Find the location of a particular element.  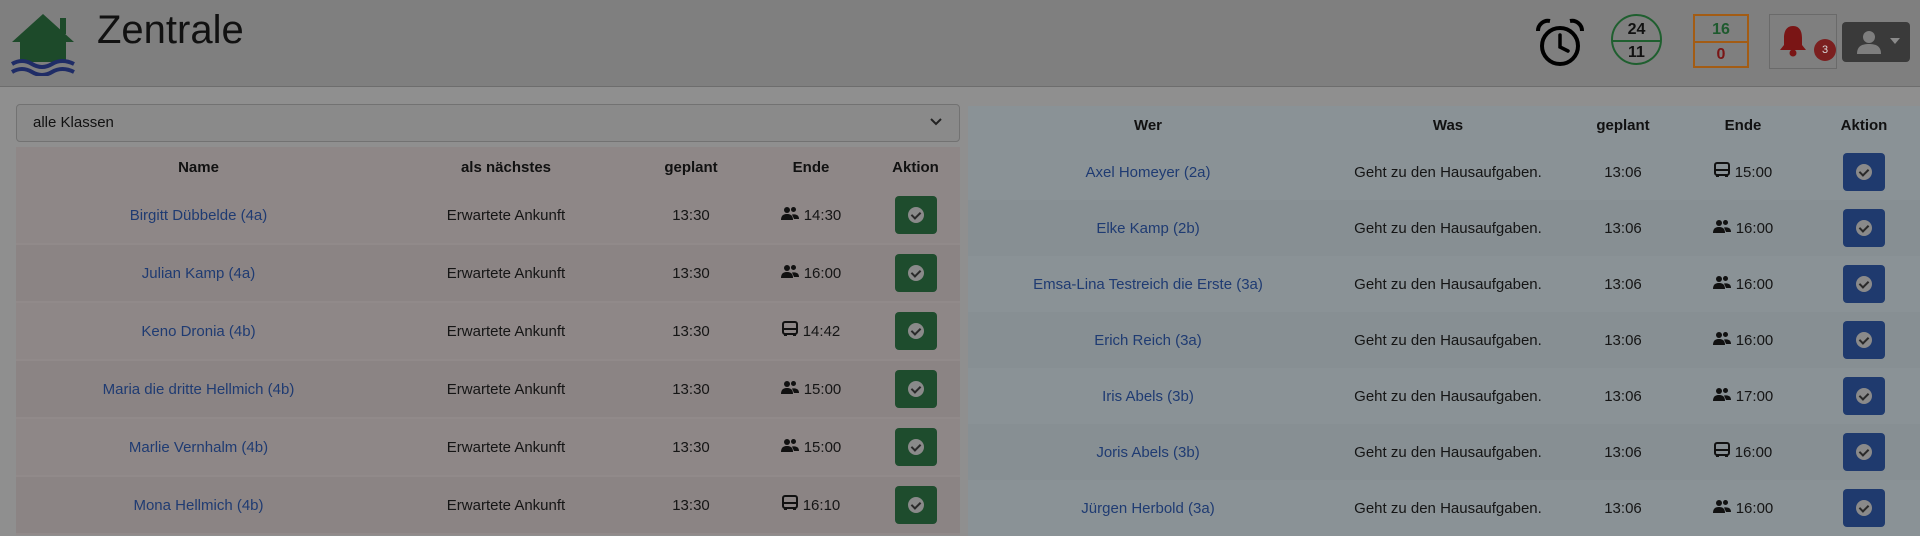

name-cell: Keno Dronia (4b) is located at coordinates (198, 331).